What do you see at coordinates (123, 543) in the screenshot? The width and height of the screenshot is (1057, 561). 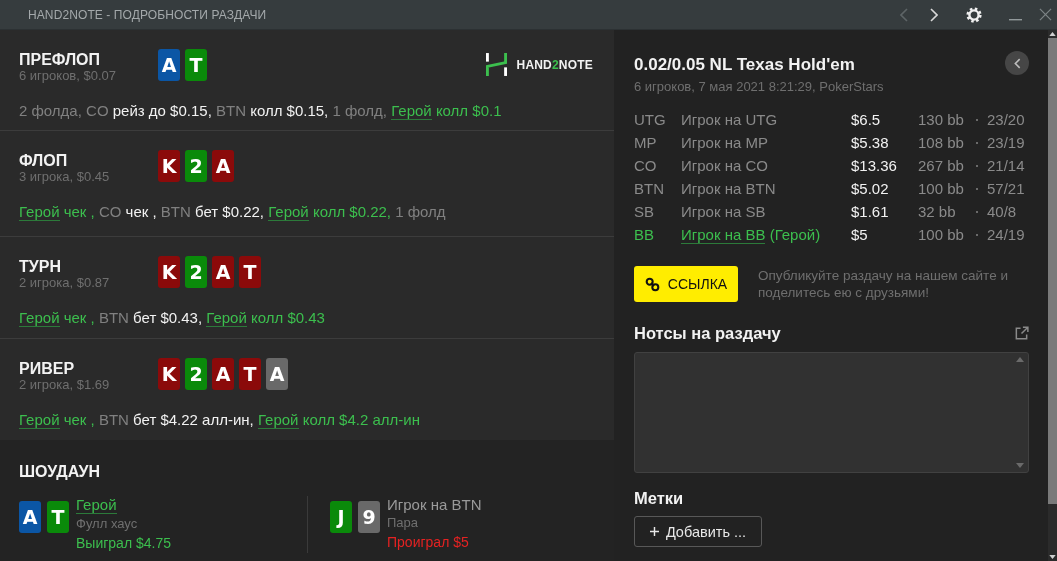 I see `result-text: Выиграл $4.75` at bounding box center [123, 543].